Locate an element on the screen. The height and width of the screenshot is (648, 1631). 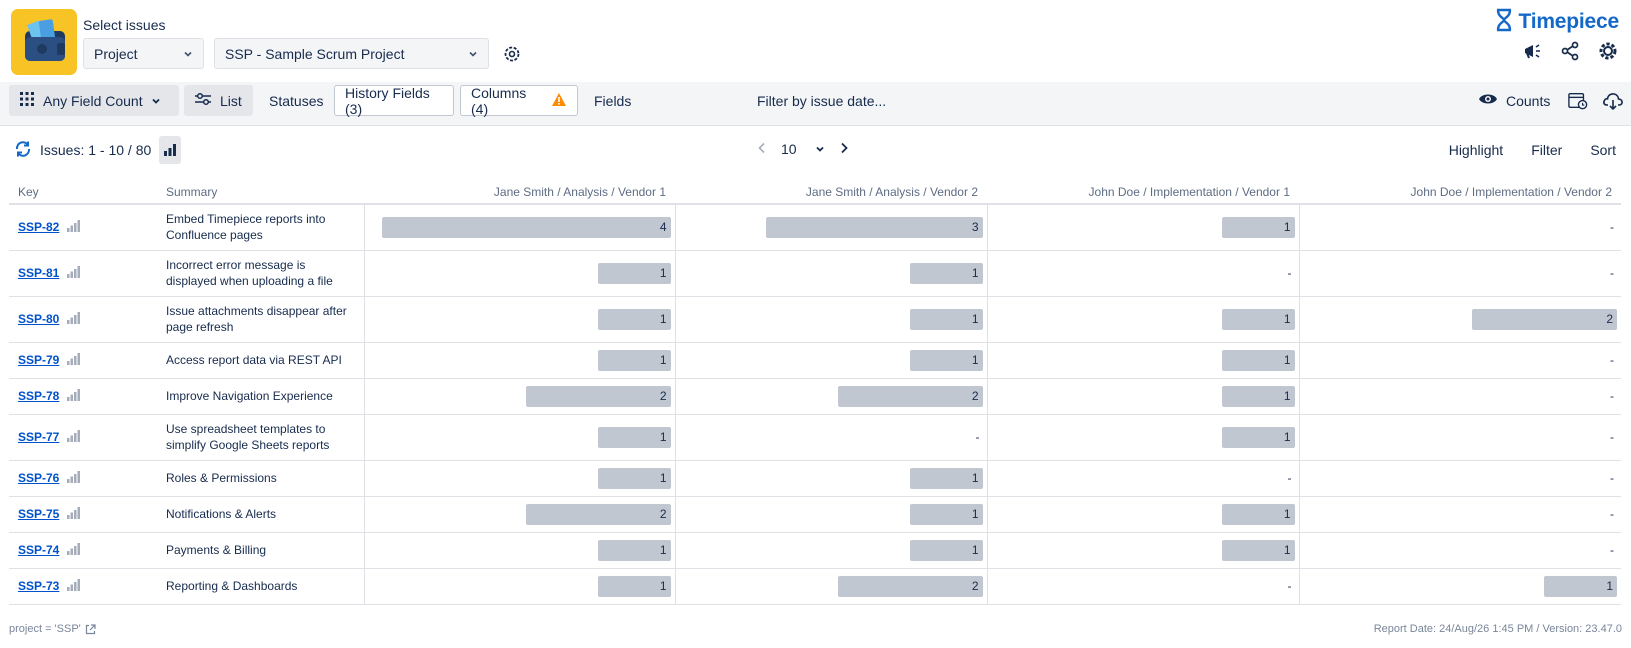
fields-button: Fields is located at coordinates (612, 100).